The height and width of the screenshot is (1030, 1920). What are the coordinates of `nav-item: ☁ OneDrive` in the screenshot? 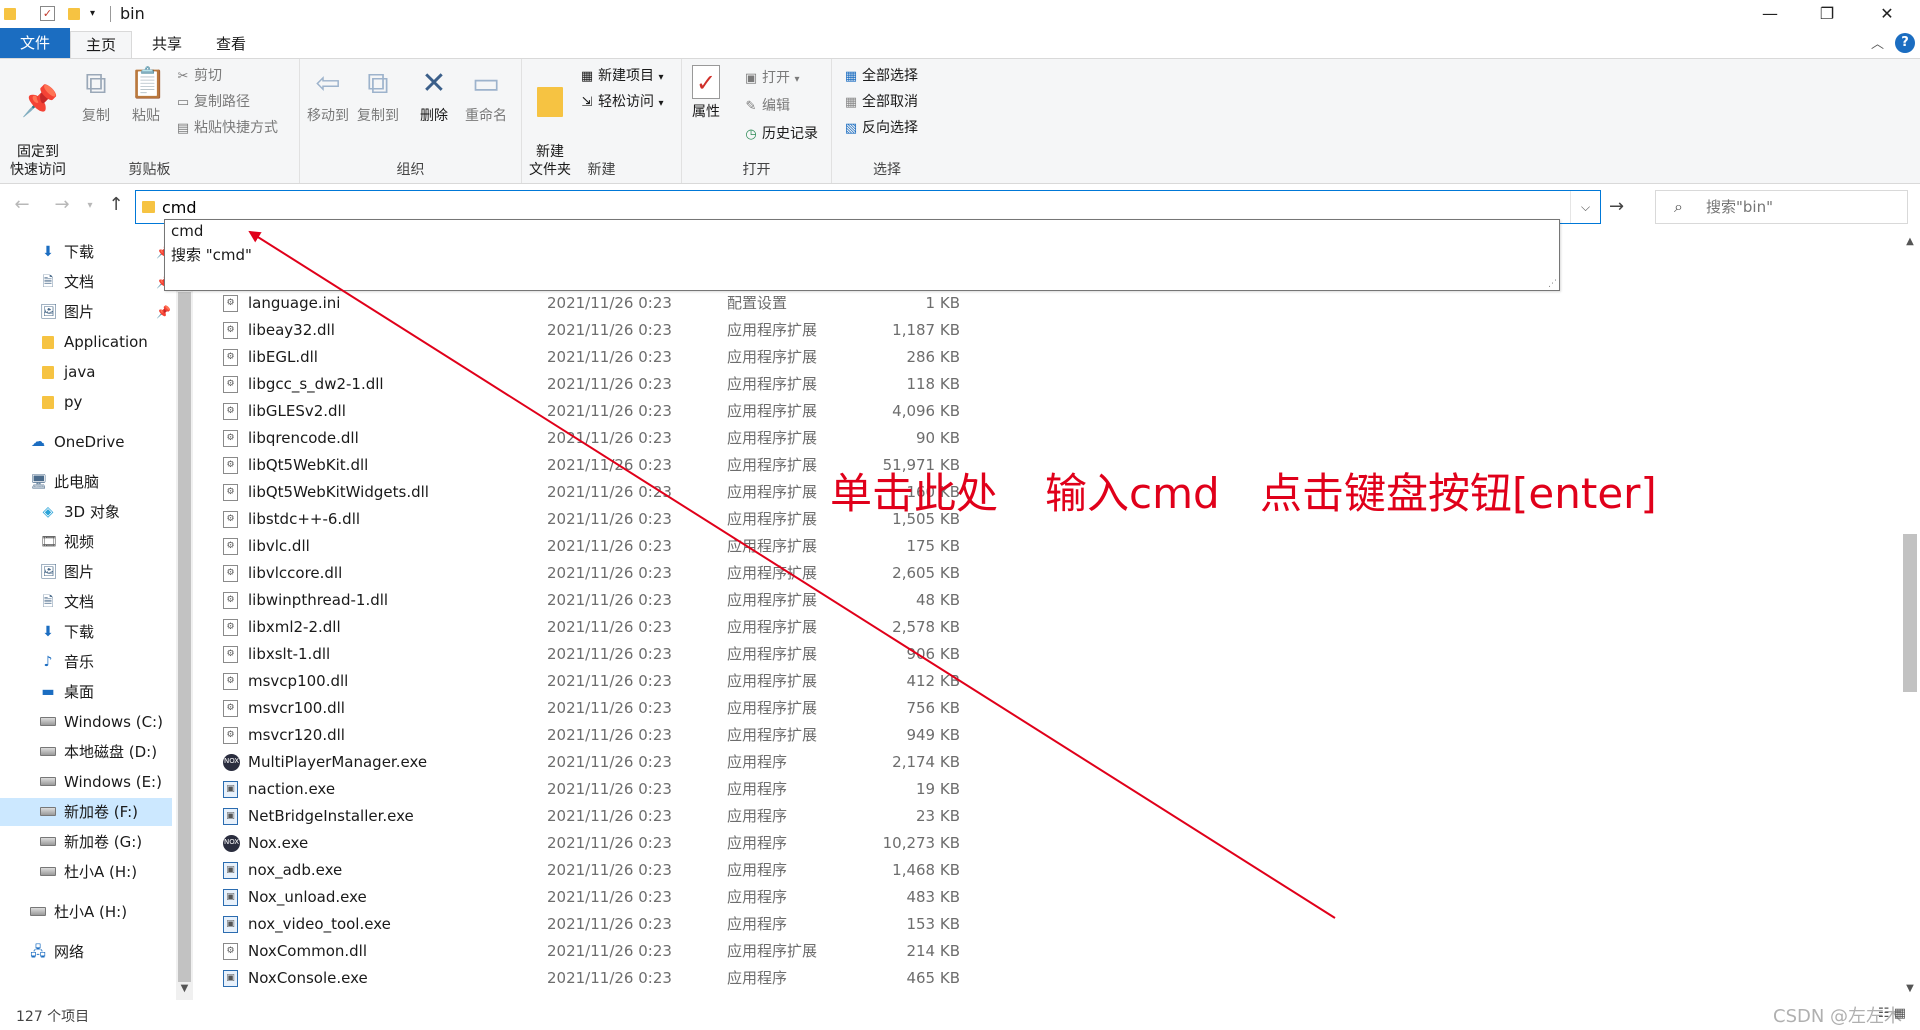 It's located at (86, 442).